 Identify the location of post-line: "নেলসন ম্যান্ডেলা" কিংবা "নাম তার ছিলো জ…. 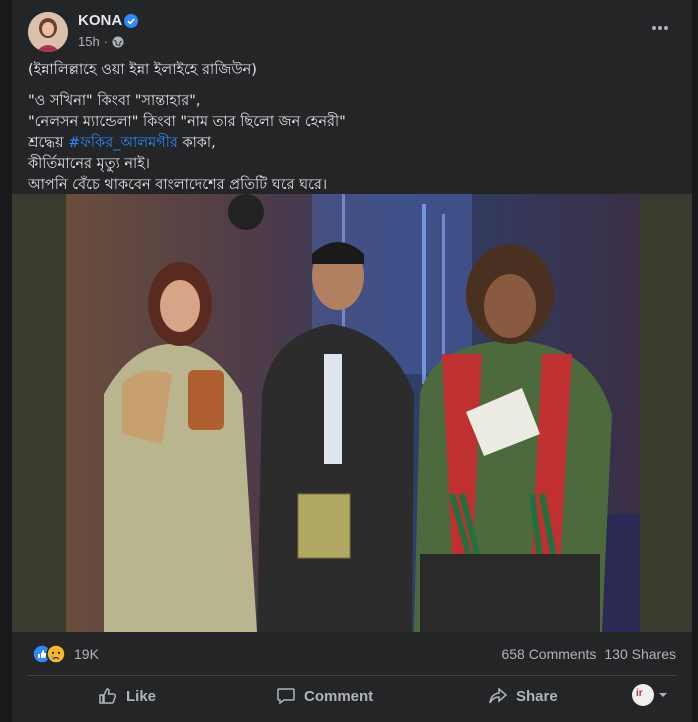
(187, 122).